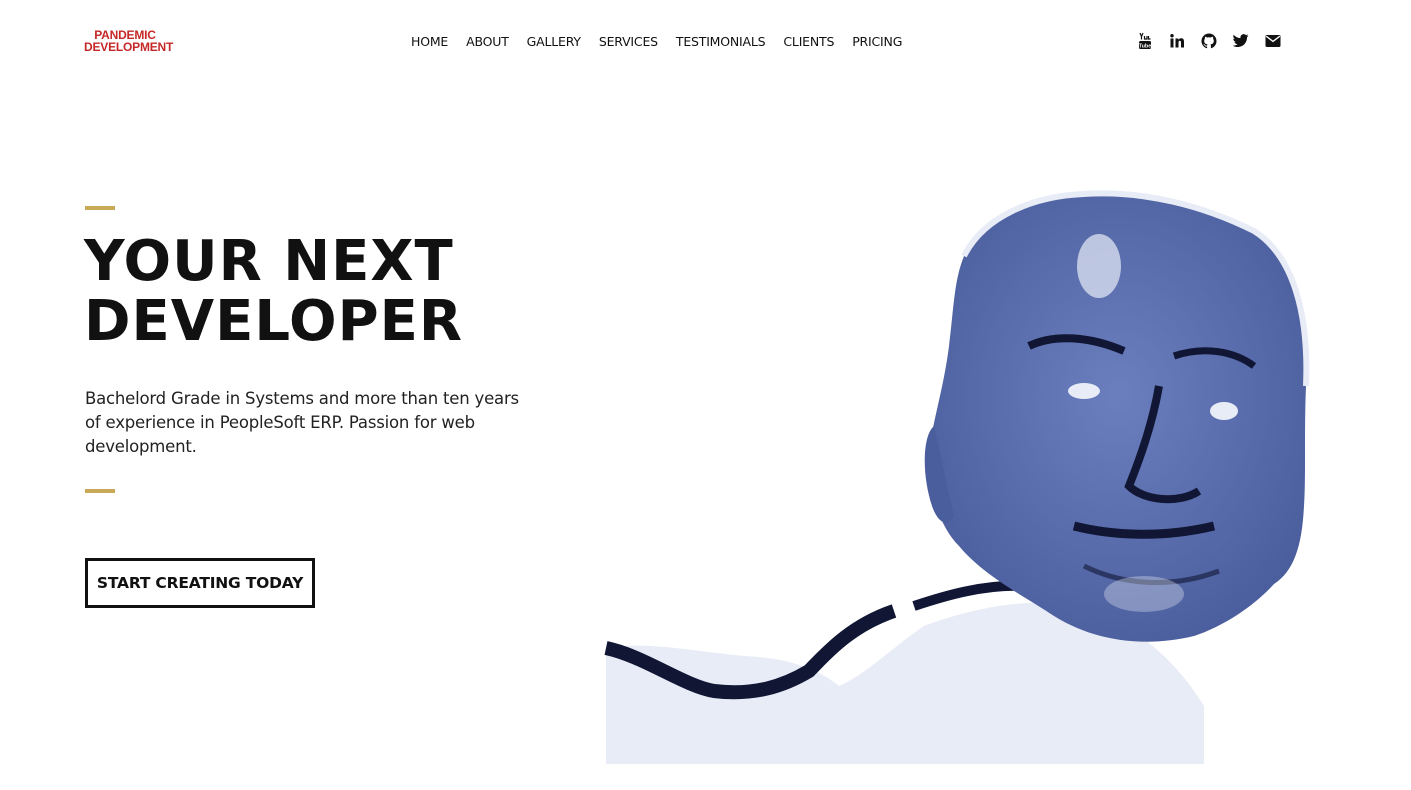 Image resolution: width=1411 pixels, height=790 pixels. I want to click on brand-logo: PANDEMIC DEVELOPMENT, so click(129, 41).